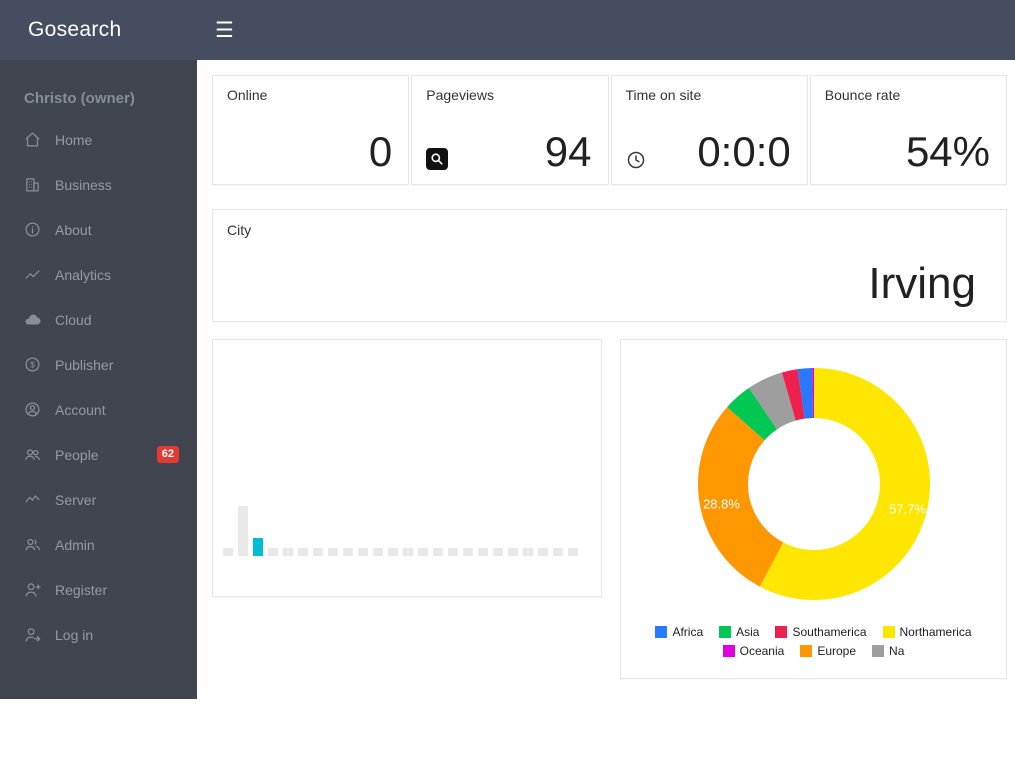 This screenshot has width=1015, height=759. What do you see at coordinates (98, 454) in the screenshot?
I see `sidebar-item-people: People 62` at bounding box center [98, 454].